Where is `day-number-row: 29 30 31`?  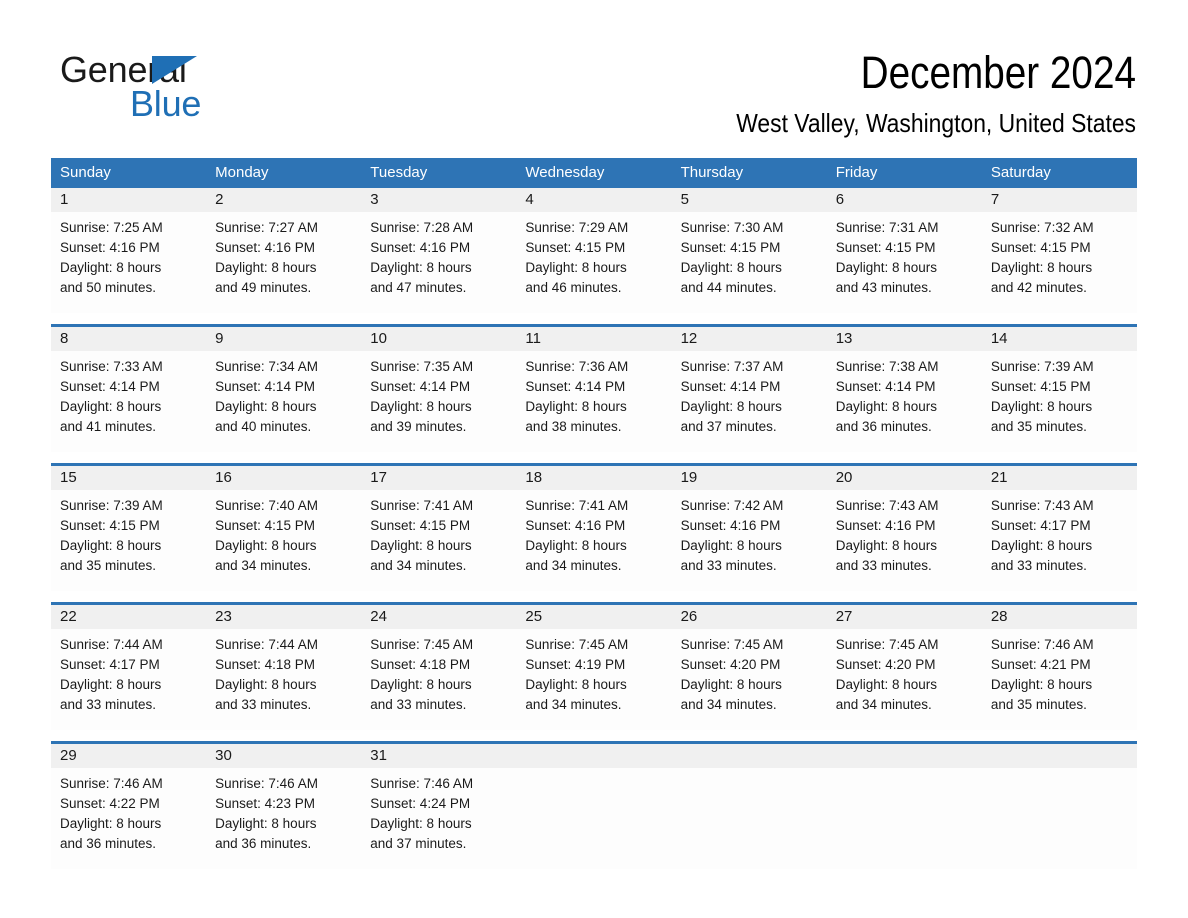
day-number-row: 29 30 31 is located at coordinates (594, 756).